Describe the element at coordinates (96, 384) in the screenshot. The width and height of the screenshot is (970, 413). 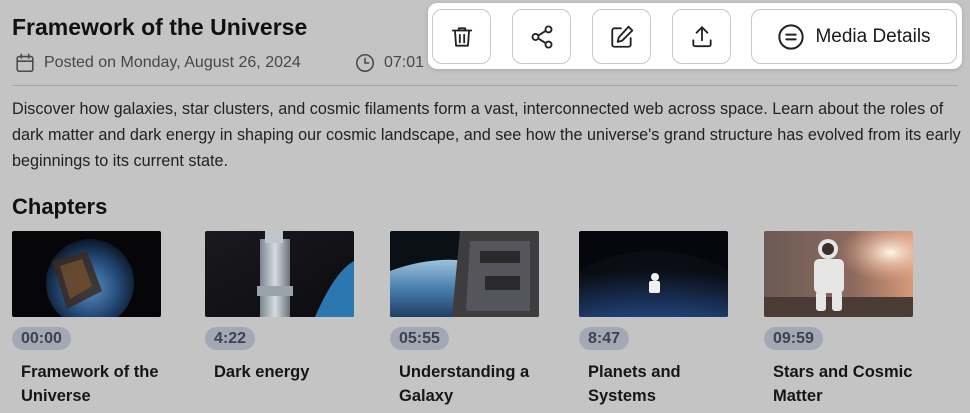
I see `chapter-title: Framework of the Universe` at that location.